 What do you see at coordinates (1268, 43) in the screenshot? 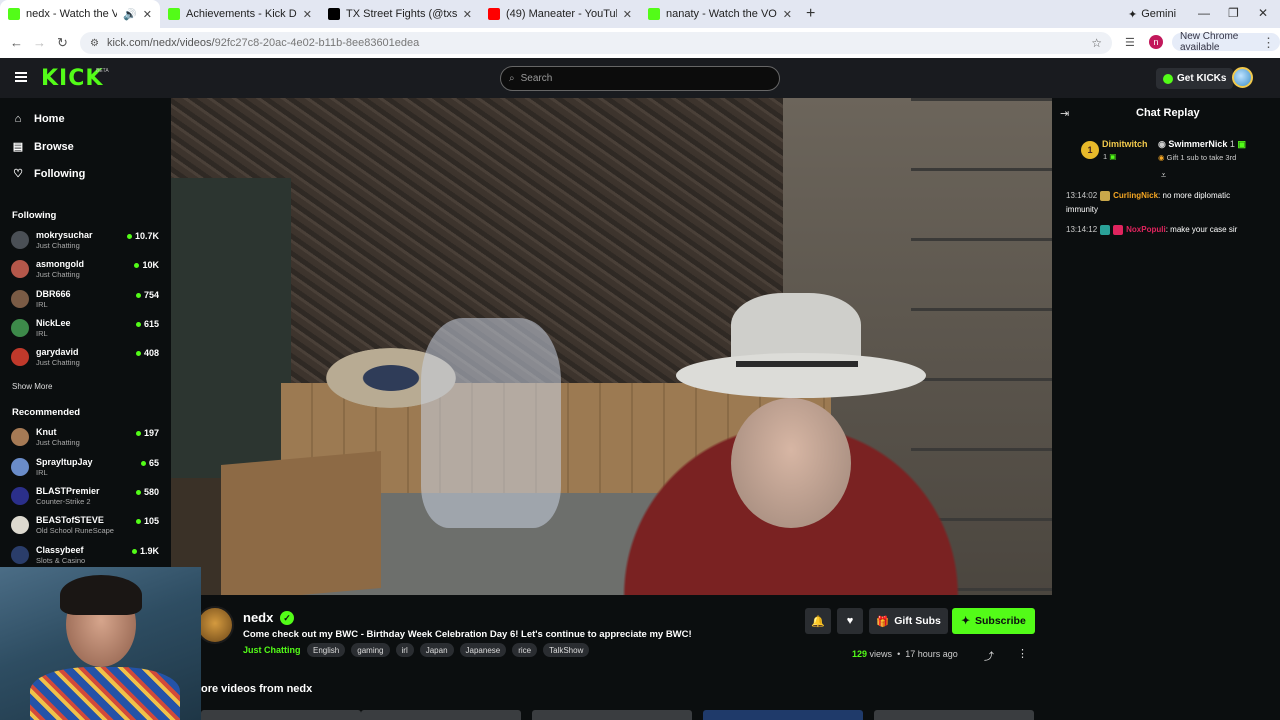
I see `chrome-menu-icon: ⋮` at bounding box center [1268, 43].